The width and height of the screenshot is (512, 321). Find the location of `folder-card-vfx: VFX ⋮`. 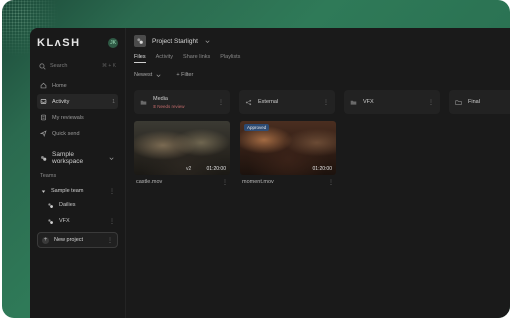

folder-card-vfx: VFX ⋮ is located at coordinates (392, 102).